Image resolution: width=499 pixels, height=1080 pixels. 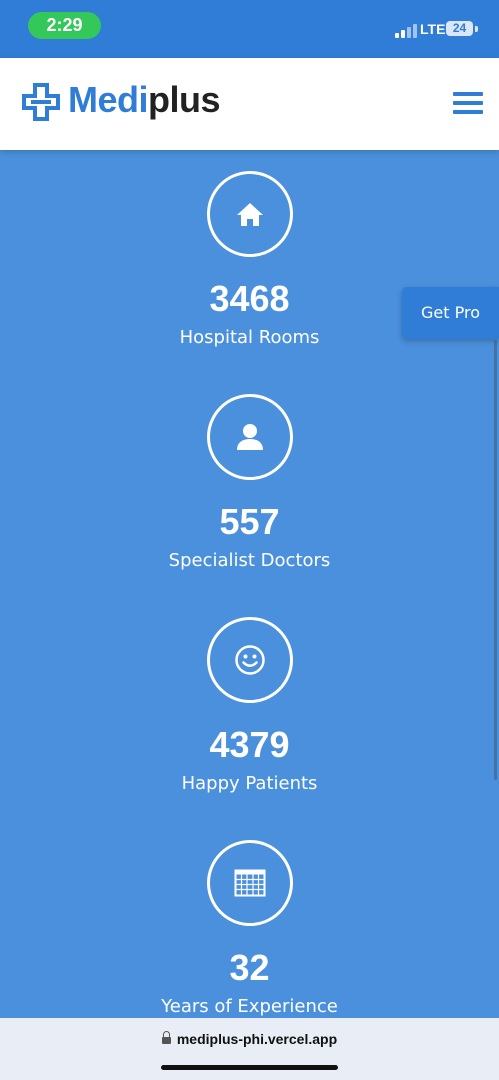 I want to click on stat-label: Happy Patients, so click(x=249, y=783).